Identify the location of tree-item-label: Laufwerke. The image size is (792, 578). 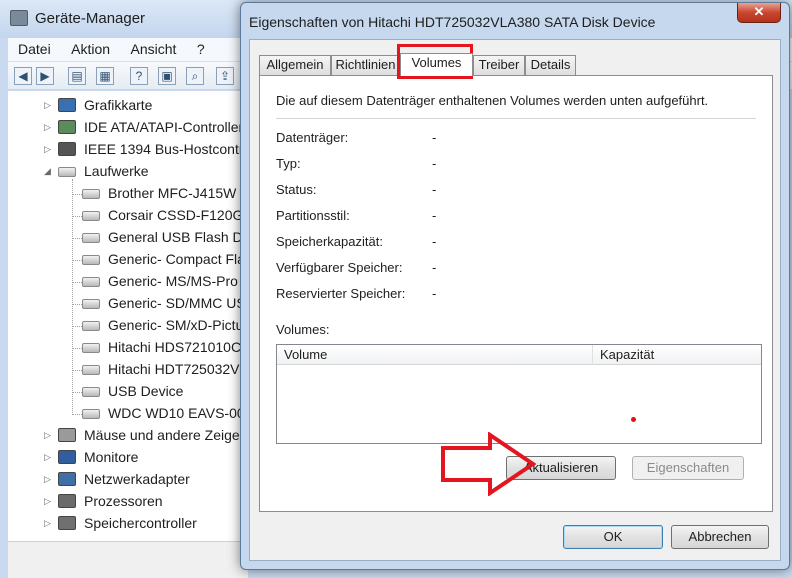
(116, 171).